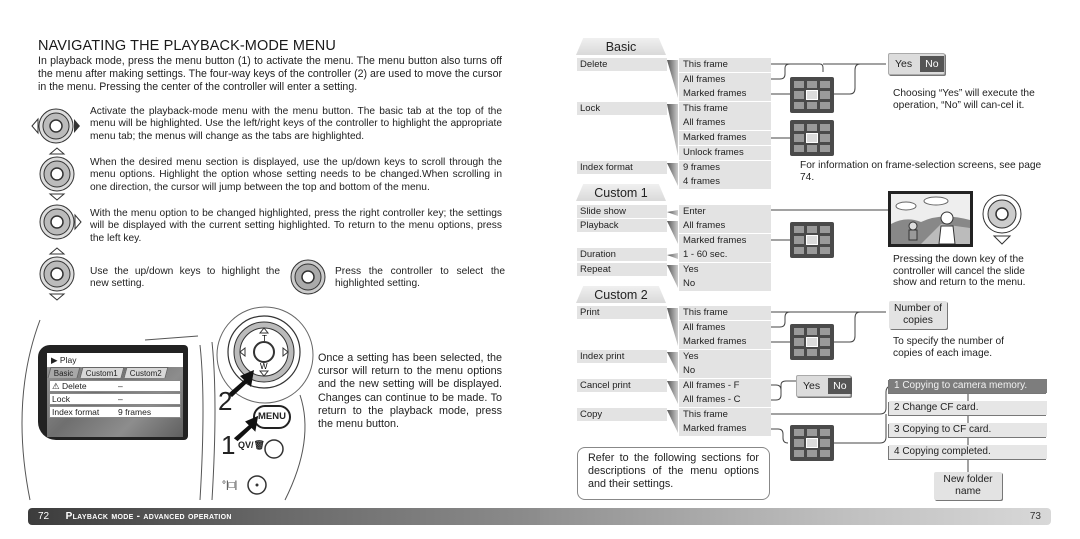  What do you see at coordinates (968, 408) in the screenshot?
I see `copy-step: 2 Change CF card.` at bounding box center [968, 408].